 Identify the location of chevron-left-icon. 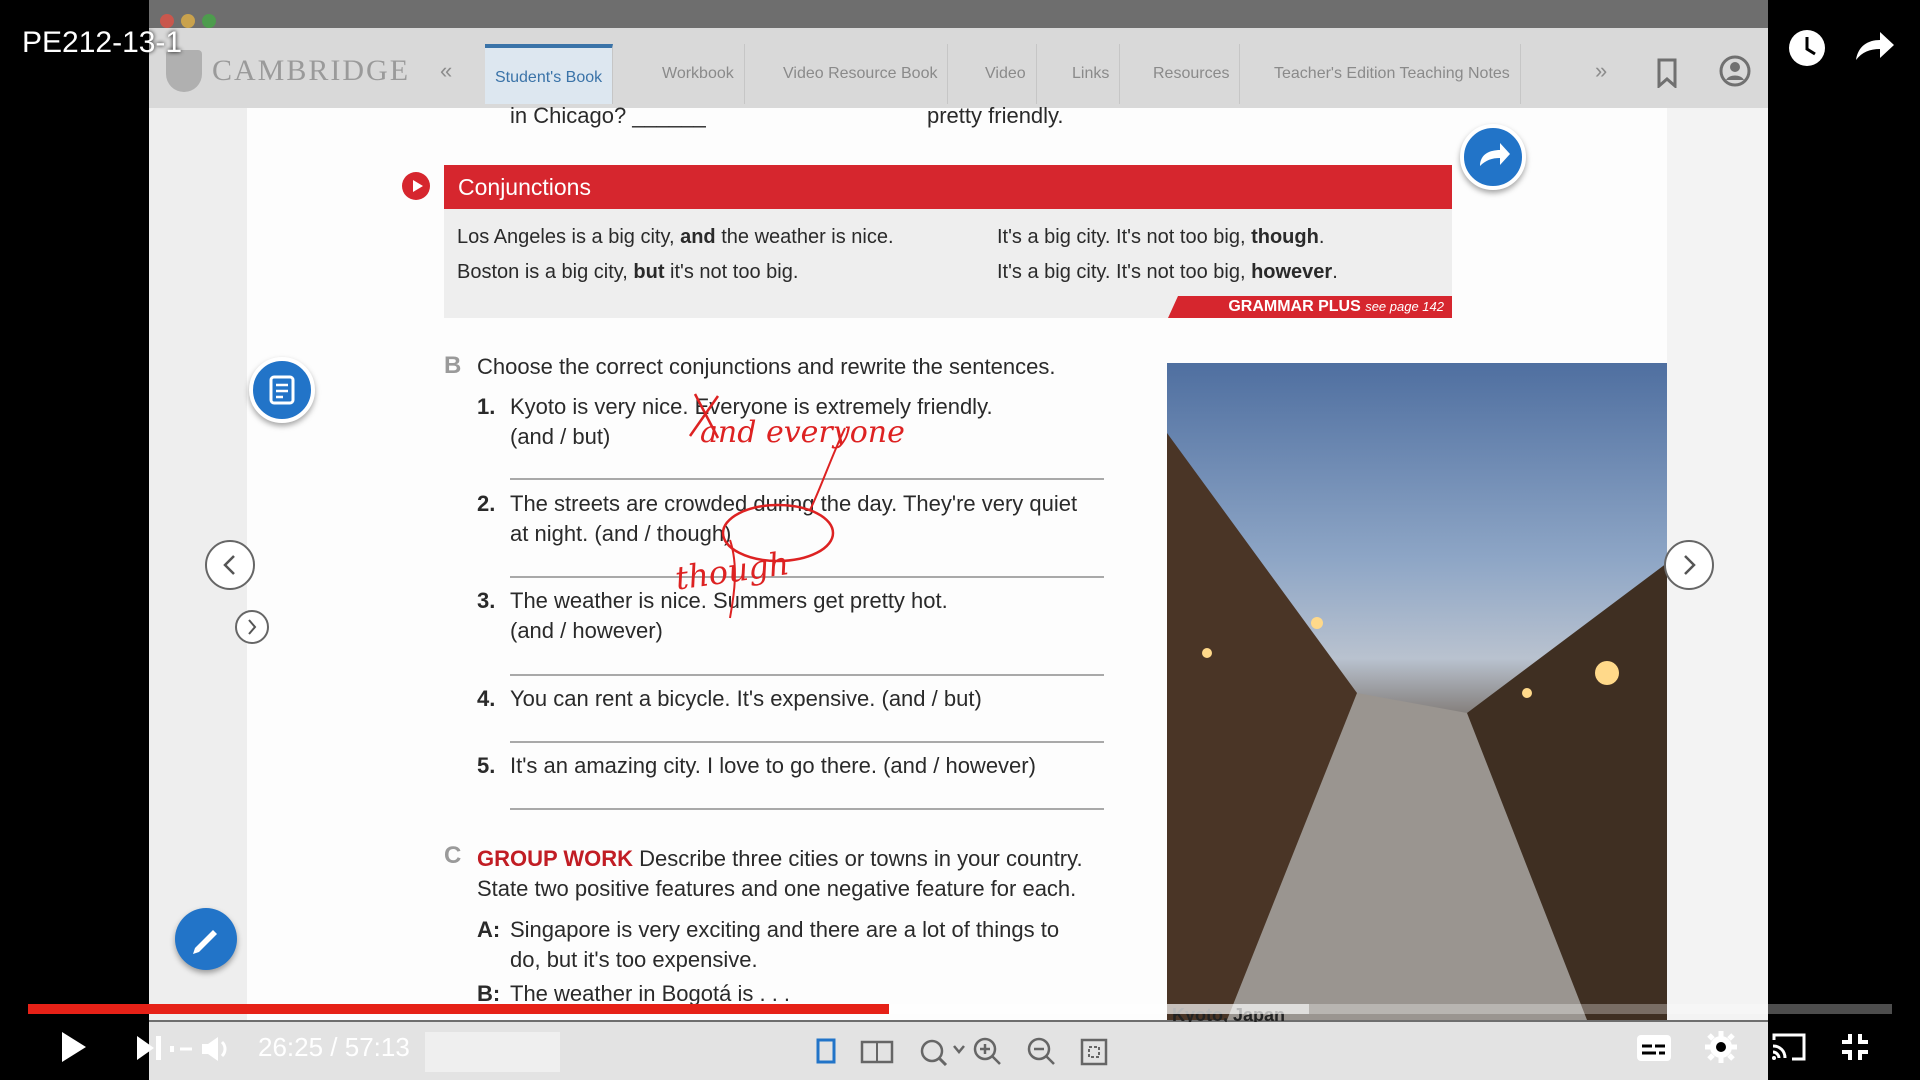
(229, 565).